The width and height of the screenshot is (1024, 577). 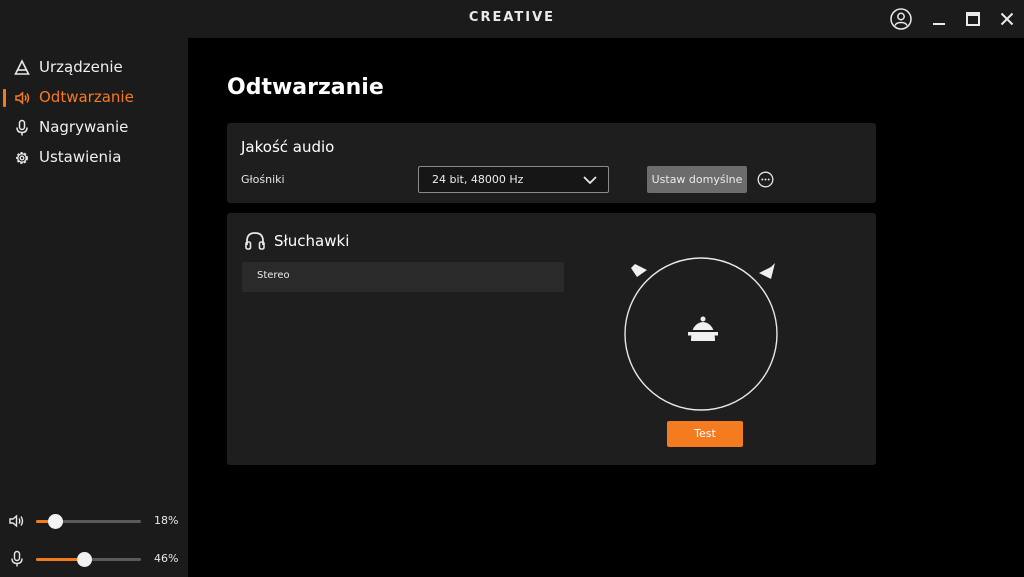 I want to click on listener-head-icon, so click(x=703, y=328).